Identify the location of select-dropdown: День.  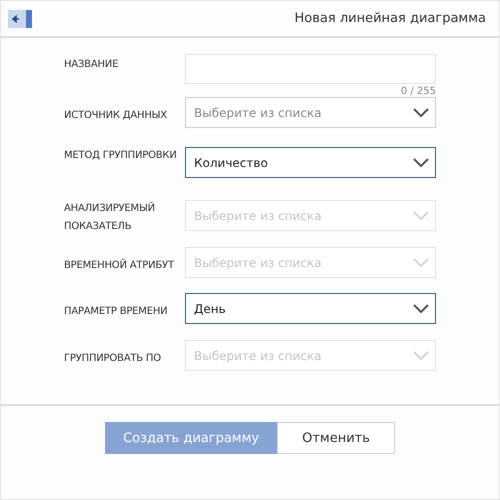
(310, 308).